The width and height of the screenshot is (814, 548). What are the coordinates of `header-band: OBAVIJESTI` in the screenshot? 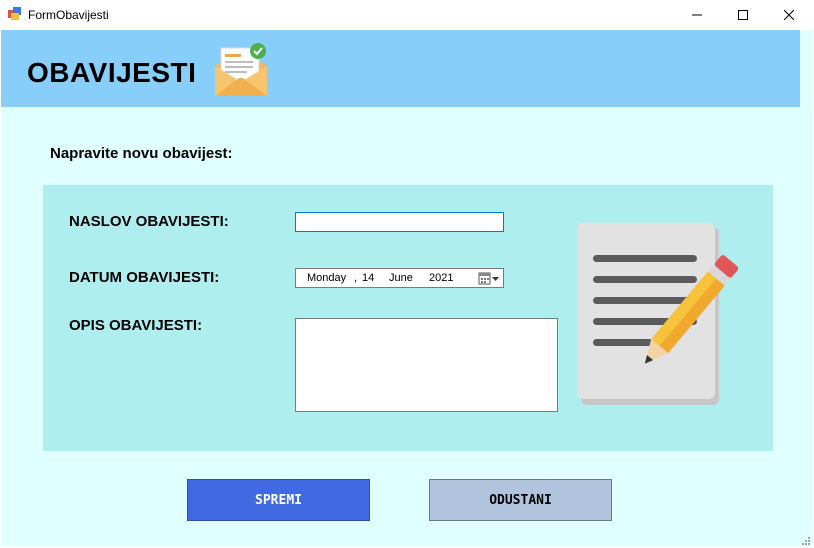 It's located at (400, 68).